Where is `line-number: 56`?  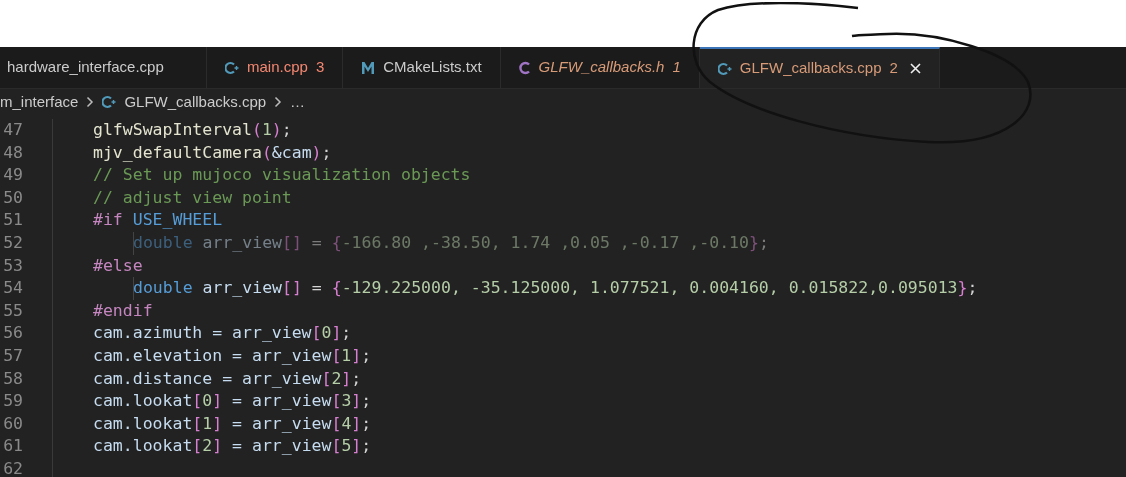 line-number: 56 is located at coordinates (12, 333).